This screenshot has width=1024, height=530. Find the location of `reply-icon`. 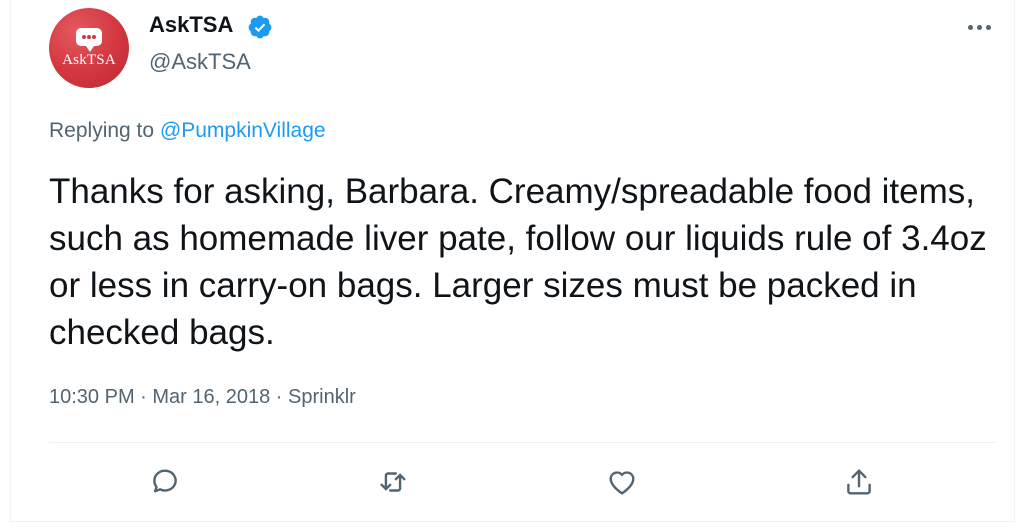

reply-icon is located at coordinates (165, 481).